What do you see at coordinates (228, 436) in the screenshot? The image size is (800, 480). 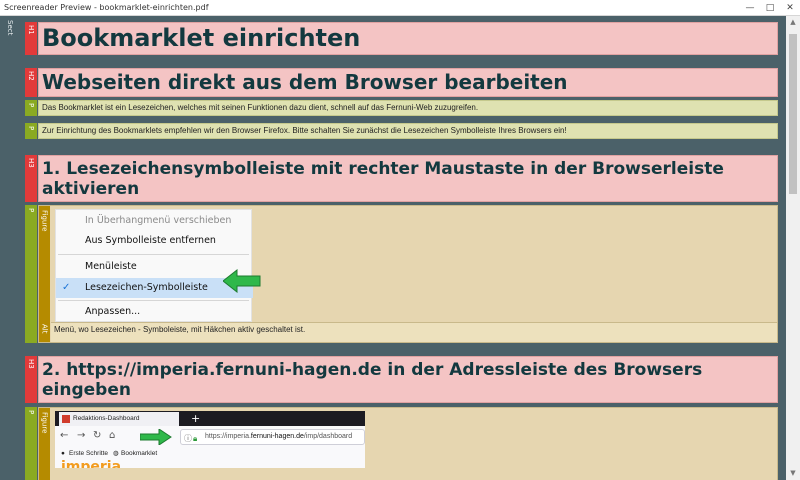 I see `url-prefix: https://imperia.` at bounding box center [228, 436].